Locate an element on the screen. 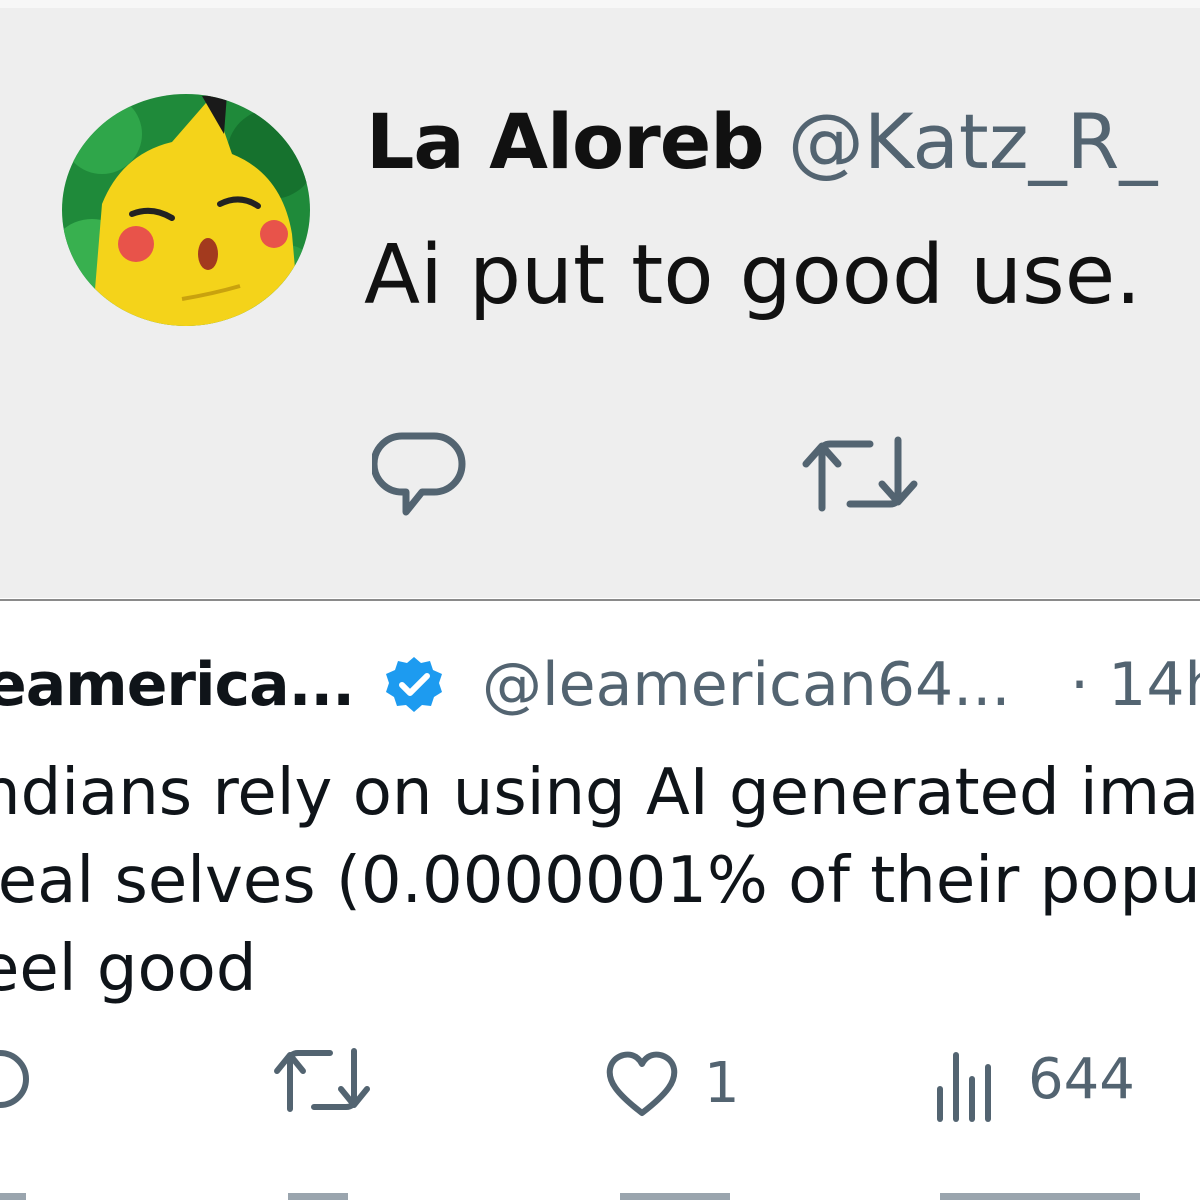 The height and width of the screenshot is (1200, 1200). views-count: 644 is located at coordinates (1081, 1079).